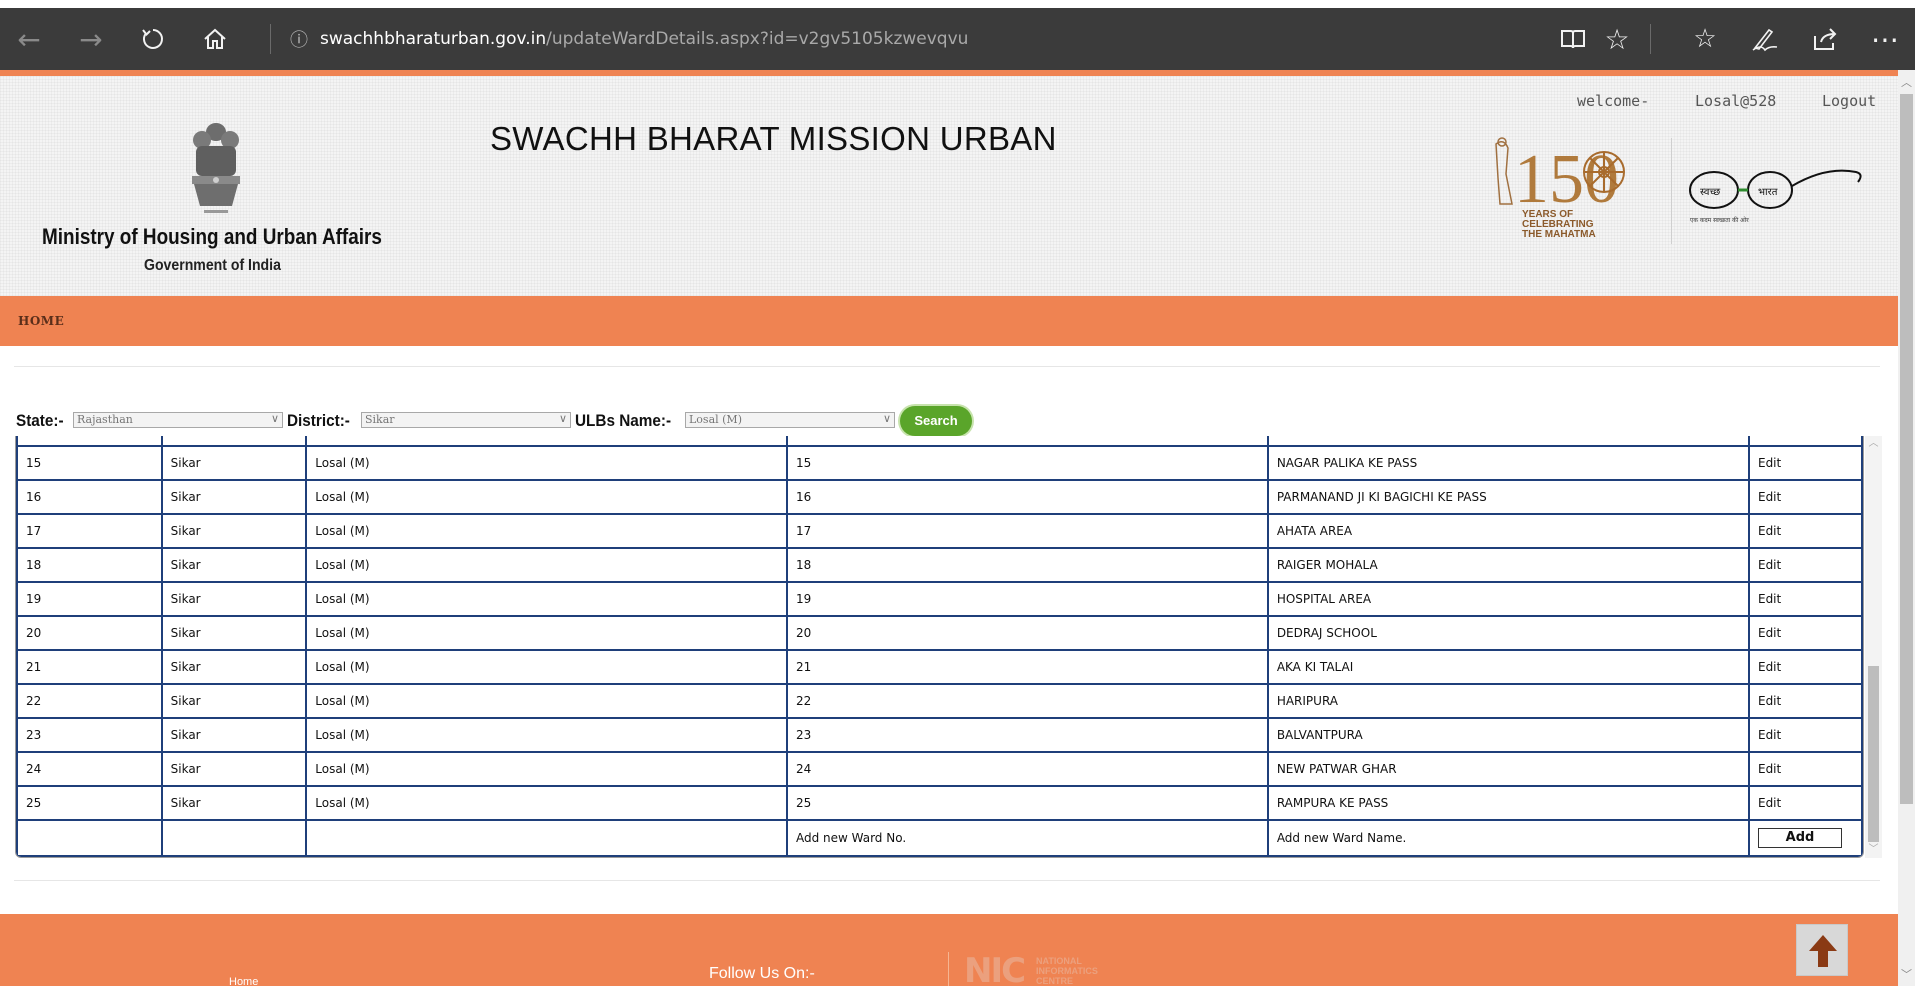 The height and width of the screenshot is (986, 1915). Describe the element at coordinates (1825, 39) in the screenshot. I see `share-icon` at that location.